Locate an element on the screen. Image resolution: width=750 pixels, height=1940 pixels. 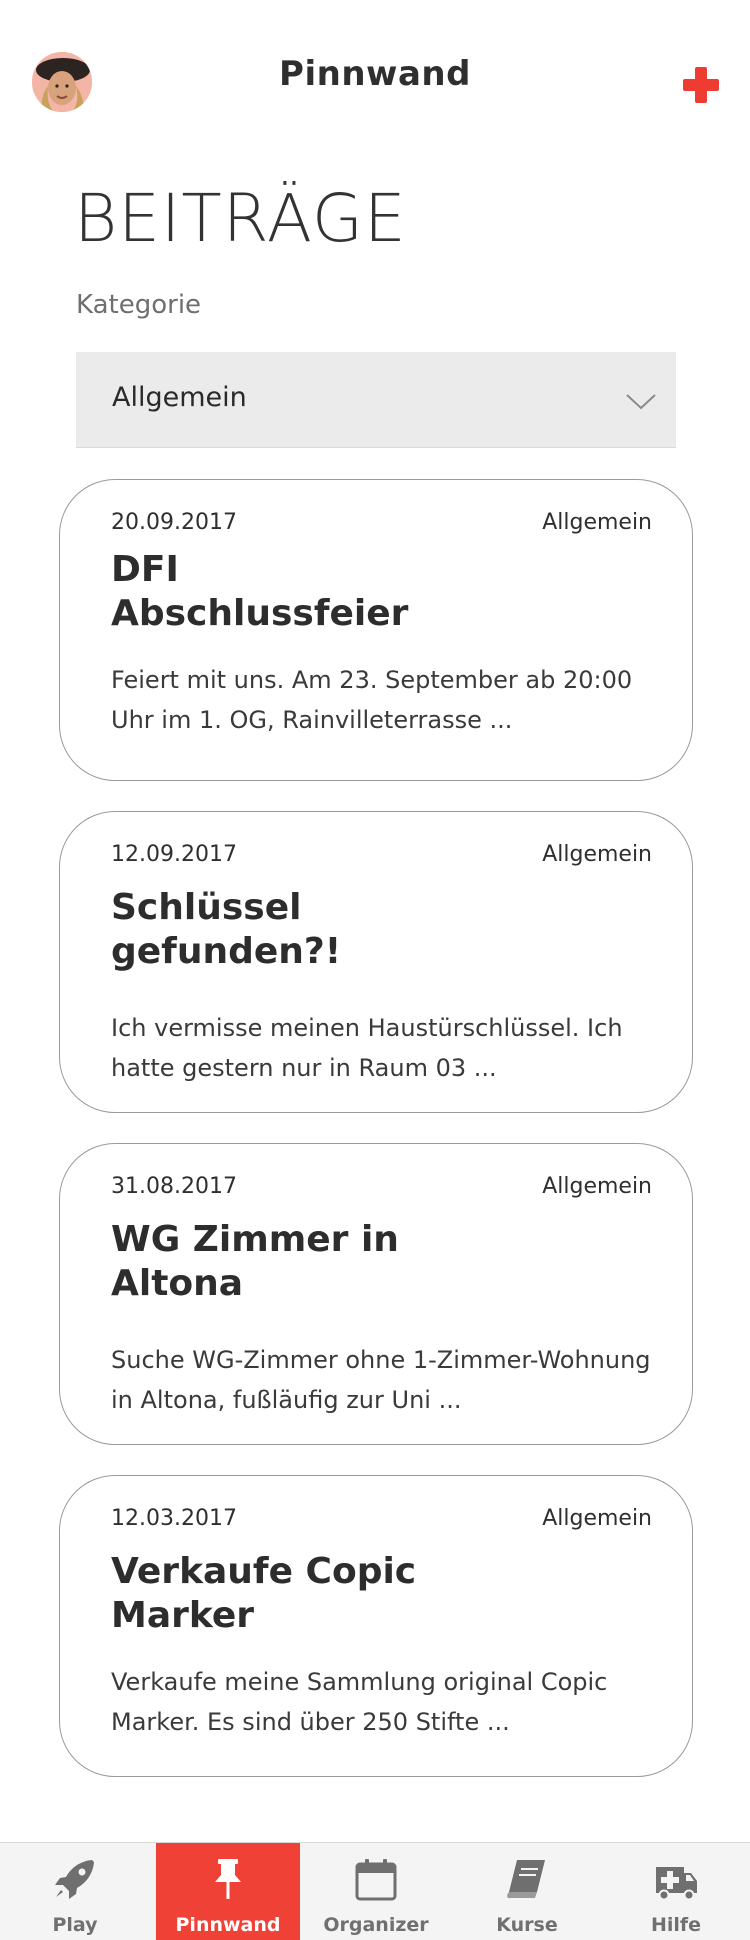
post-date: 12.09.2017 is located at coordinates (174, 854).